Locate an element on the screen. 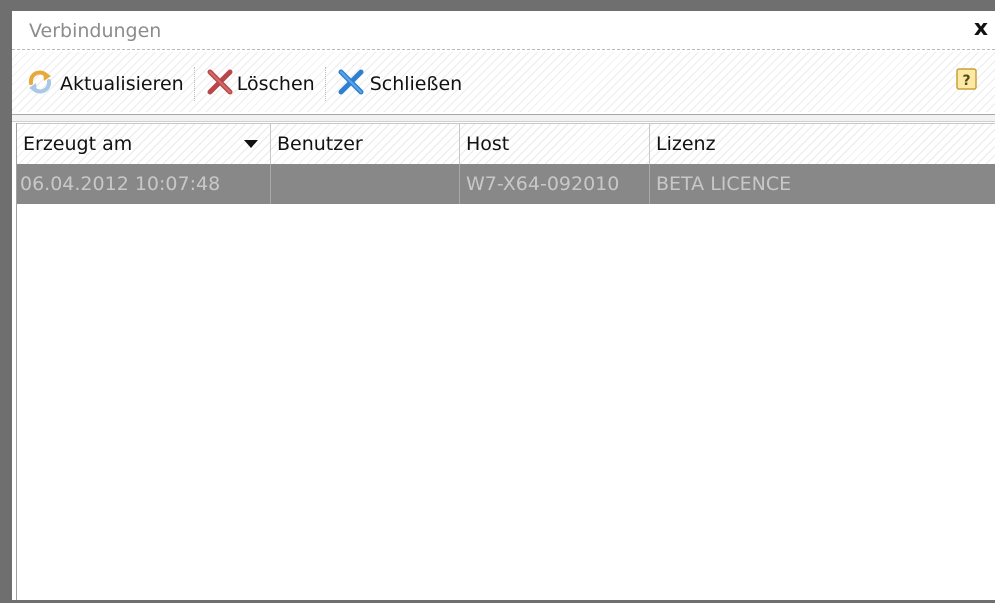  toolbar-divider is located at coordinates (503, 118).